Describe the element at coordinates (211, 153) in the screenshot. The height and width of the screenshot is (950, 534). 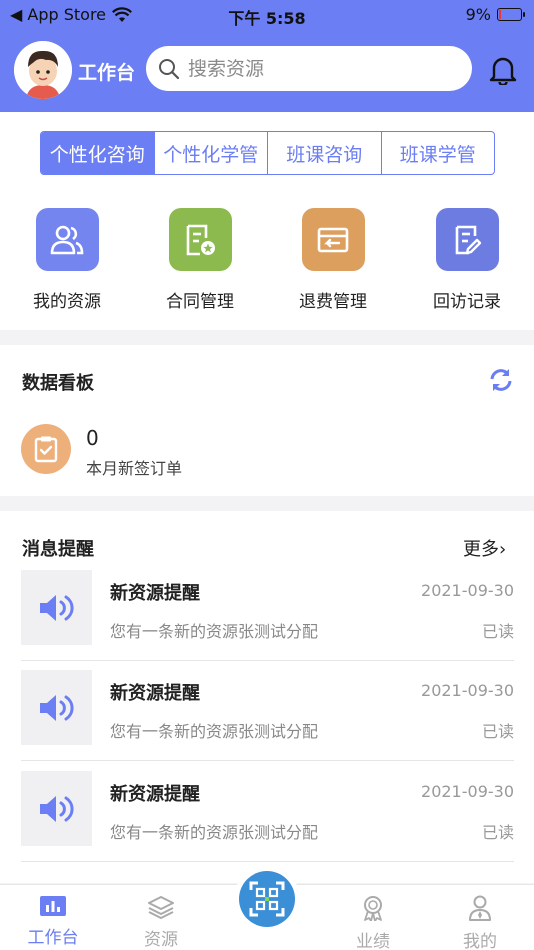
I see `segment-personal-study: 个性化学管` at that location.